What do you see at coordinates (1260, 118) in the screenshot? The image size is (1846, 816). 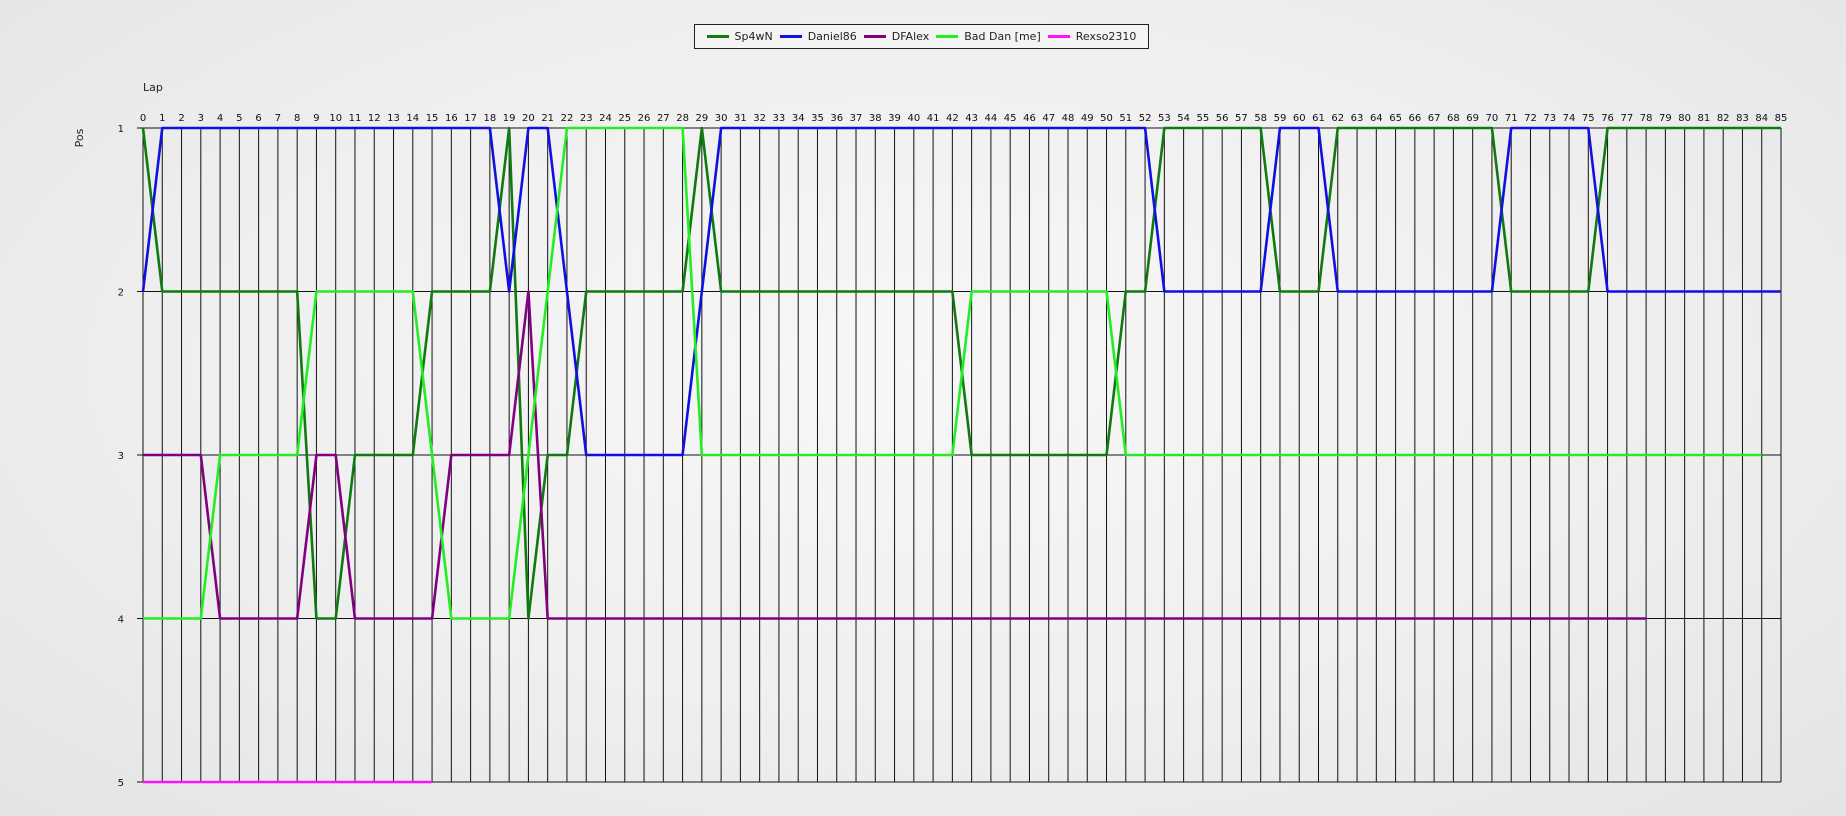 I see `x-tick-label: 58` at bounding box center [1260, 118].